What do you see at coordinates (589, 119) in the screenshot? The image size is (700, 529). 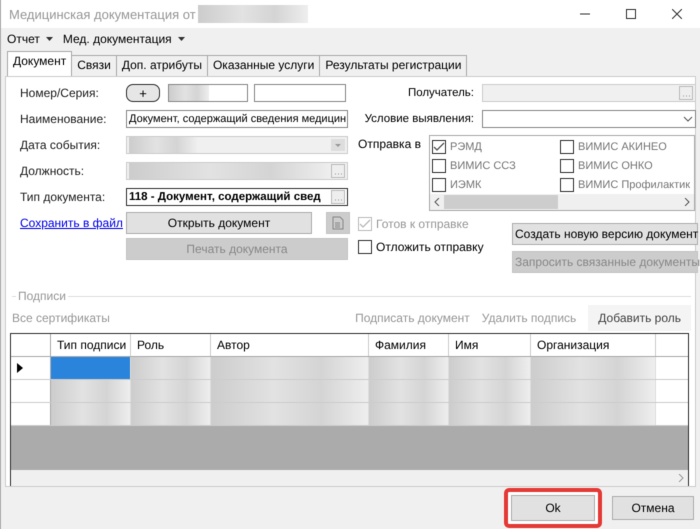 I see `condition-dropdown` at bounding box center [589, 119].